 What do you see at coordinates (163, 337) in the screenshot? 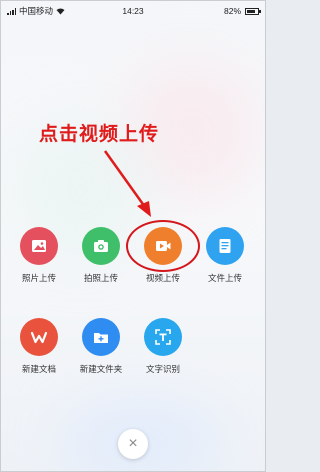
I see `text-recognition-icon` at bounding box center [163, 337].